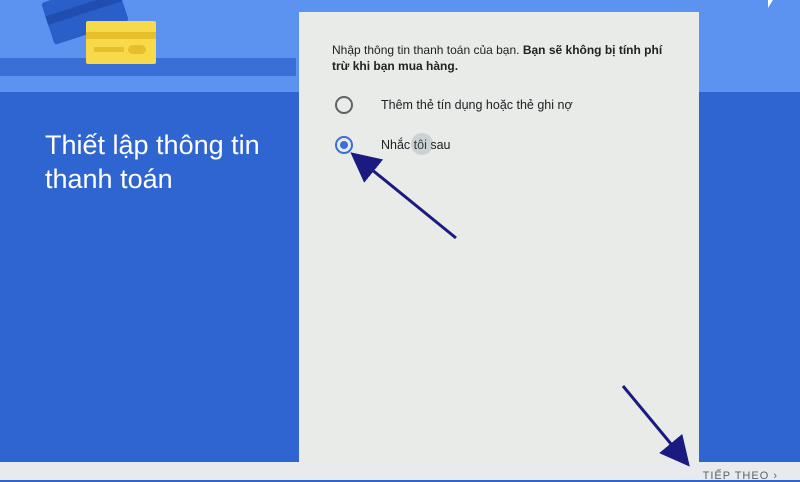 This screenshot has width=800, height=482. Describe the element at coordinates (775, 476) in the screenshot. I see `chevron-right-icon: ›` at that location.